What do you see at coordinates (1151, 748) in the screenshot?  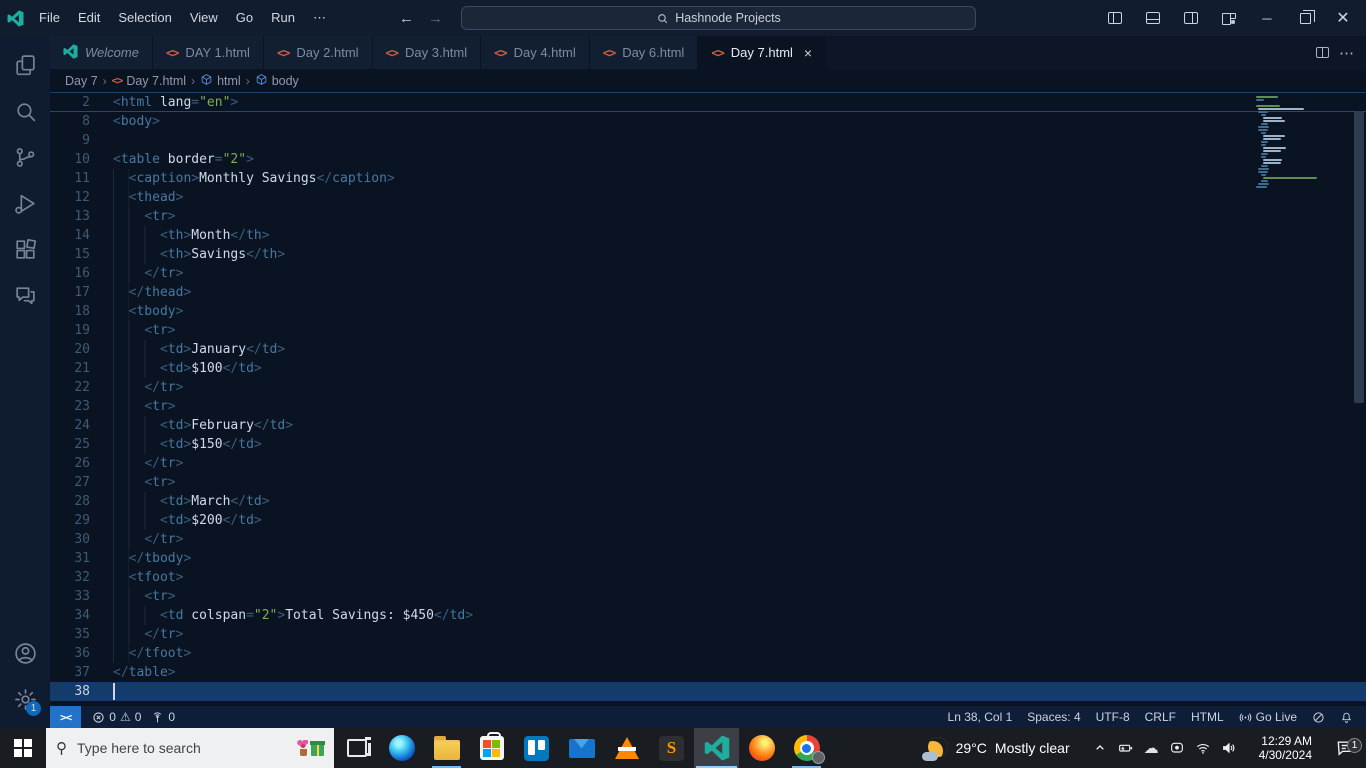 I see `onedrive-icon: ☁` at bounding box center [1151, 748].